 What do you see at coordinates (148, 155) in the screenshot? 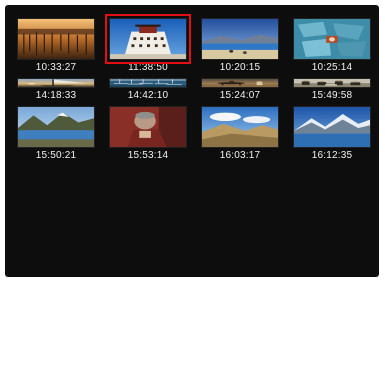
I see `thumbnail-time: 15:53:14` at bounding box center [148, 155].